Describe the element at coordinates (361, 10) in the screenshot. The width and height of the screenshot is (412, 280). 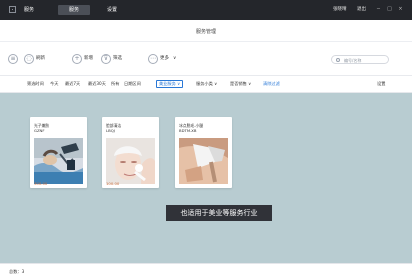
I see `logout-link: 退出` at that location.